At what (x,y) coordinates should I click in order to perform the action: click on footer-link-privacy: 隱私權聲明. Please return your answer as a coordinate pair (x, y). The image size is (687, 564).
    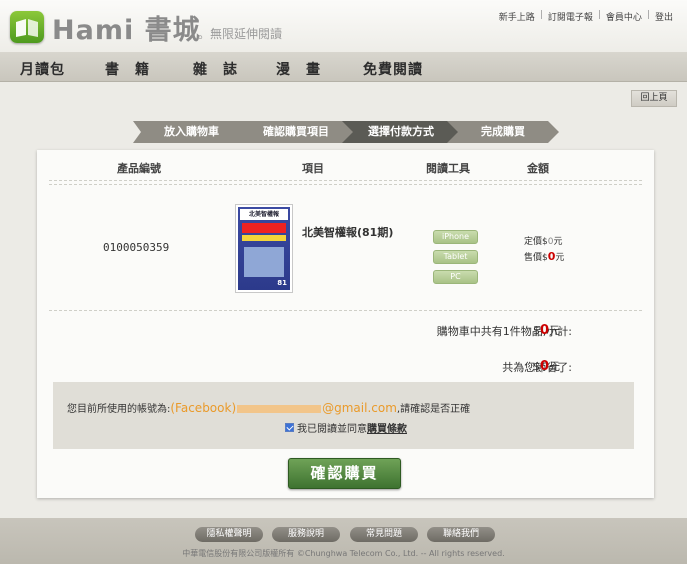
    Looking at the image, I should click on (229, 534).